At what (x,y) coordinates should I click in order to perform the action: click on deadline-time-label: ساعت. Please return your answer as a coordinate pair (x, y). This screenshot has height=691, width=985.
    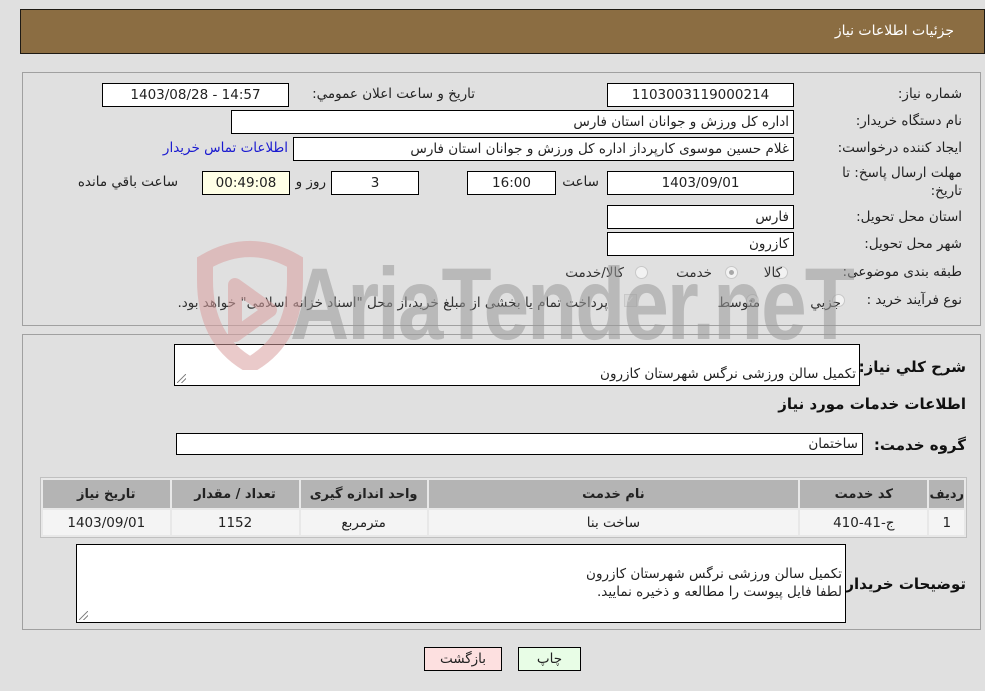
    Looking at the image, I should click on (580, 182).